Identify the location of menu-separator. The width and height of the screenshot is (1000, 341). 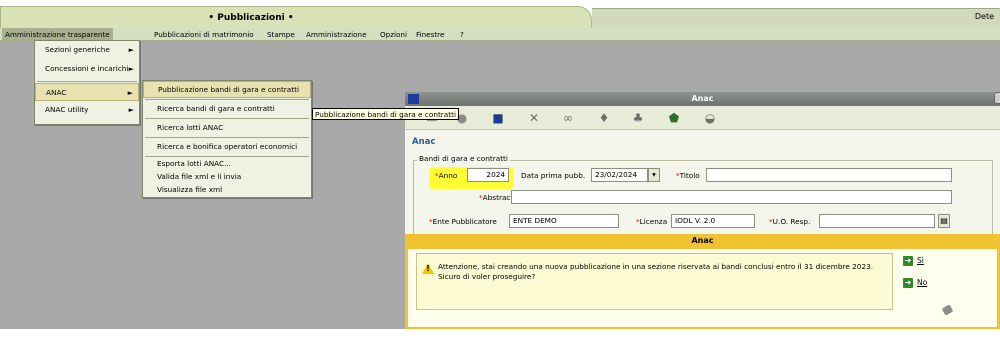
(87, 81).